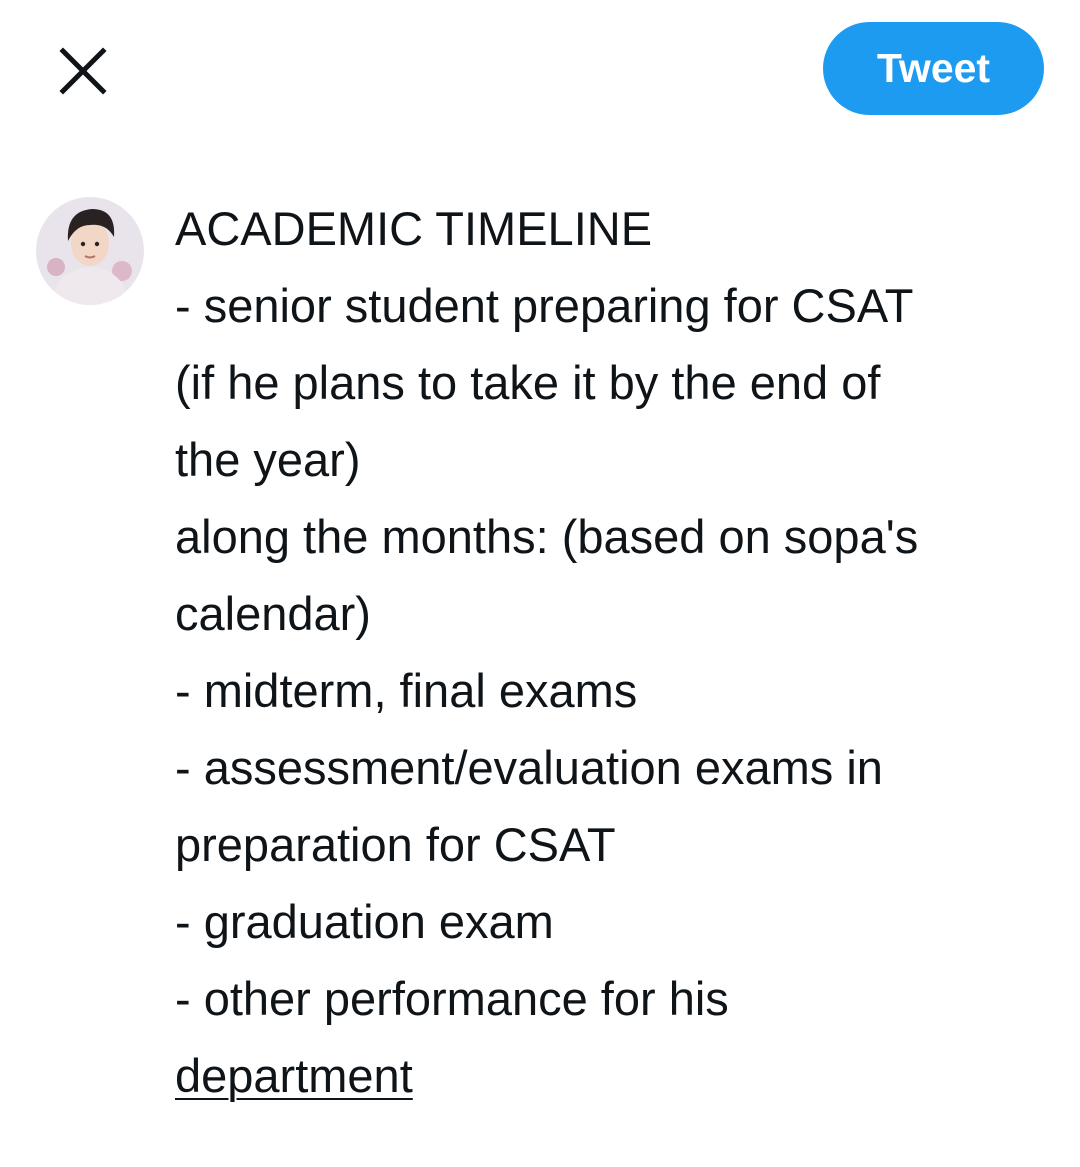 This screenshot has height=1167, width=1080. What do you see at coordinates (547, 536) in the screenshot?
I see `text-line: along the months: (based on sopa's` at bounding box center [547, 536].